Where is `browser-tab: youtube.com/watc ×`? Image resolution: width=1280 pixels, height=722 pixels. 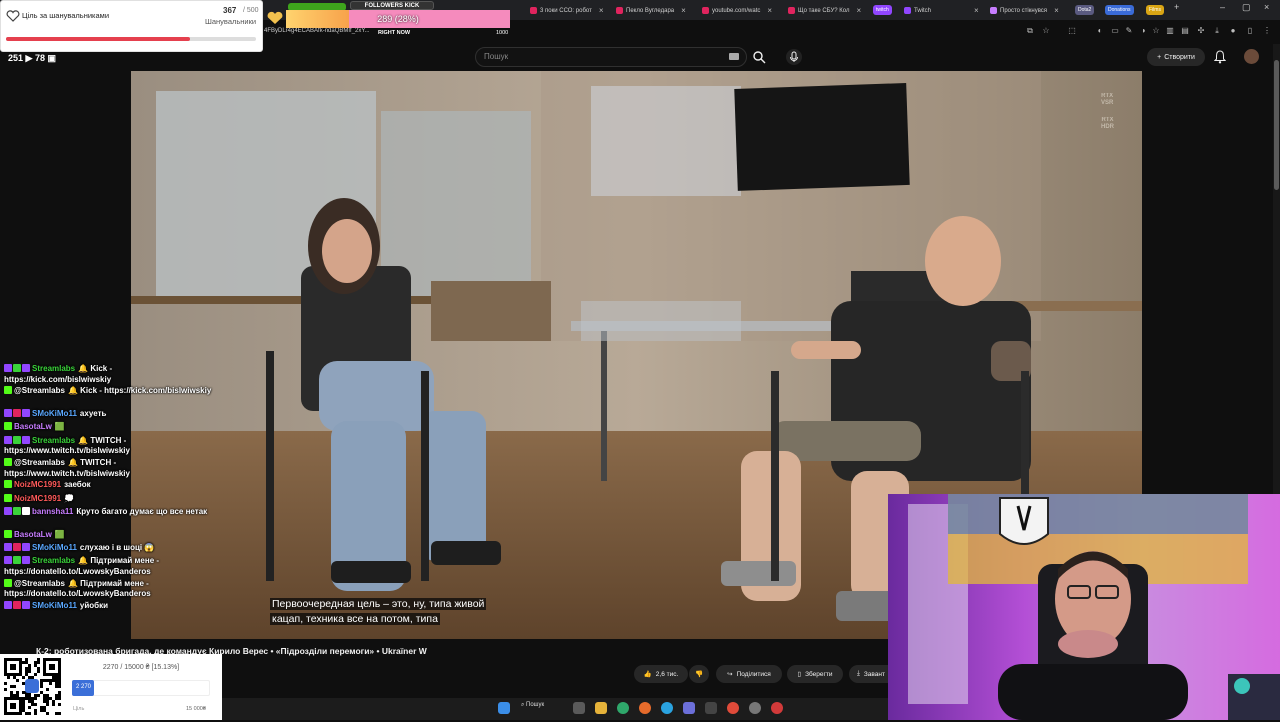
browser-tab: youtube.com/watc × is located at coordinates (745, 10).